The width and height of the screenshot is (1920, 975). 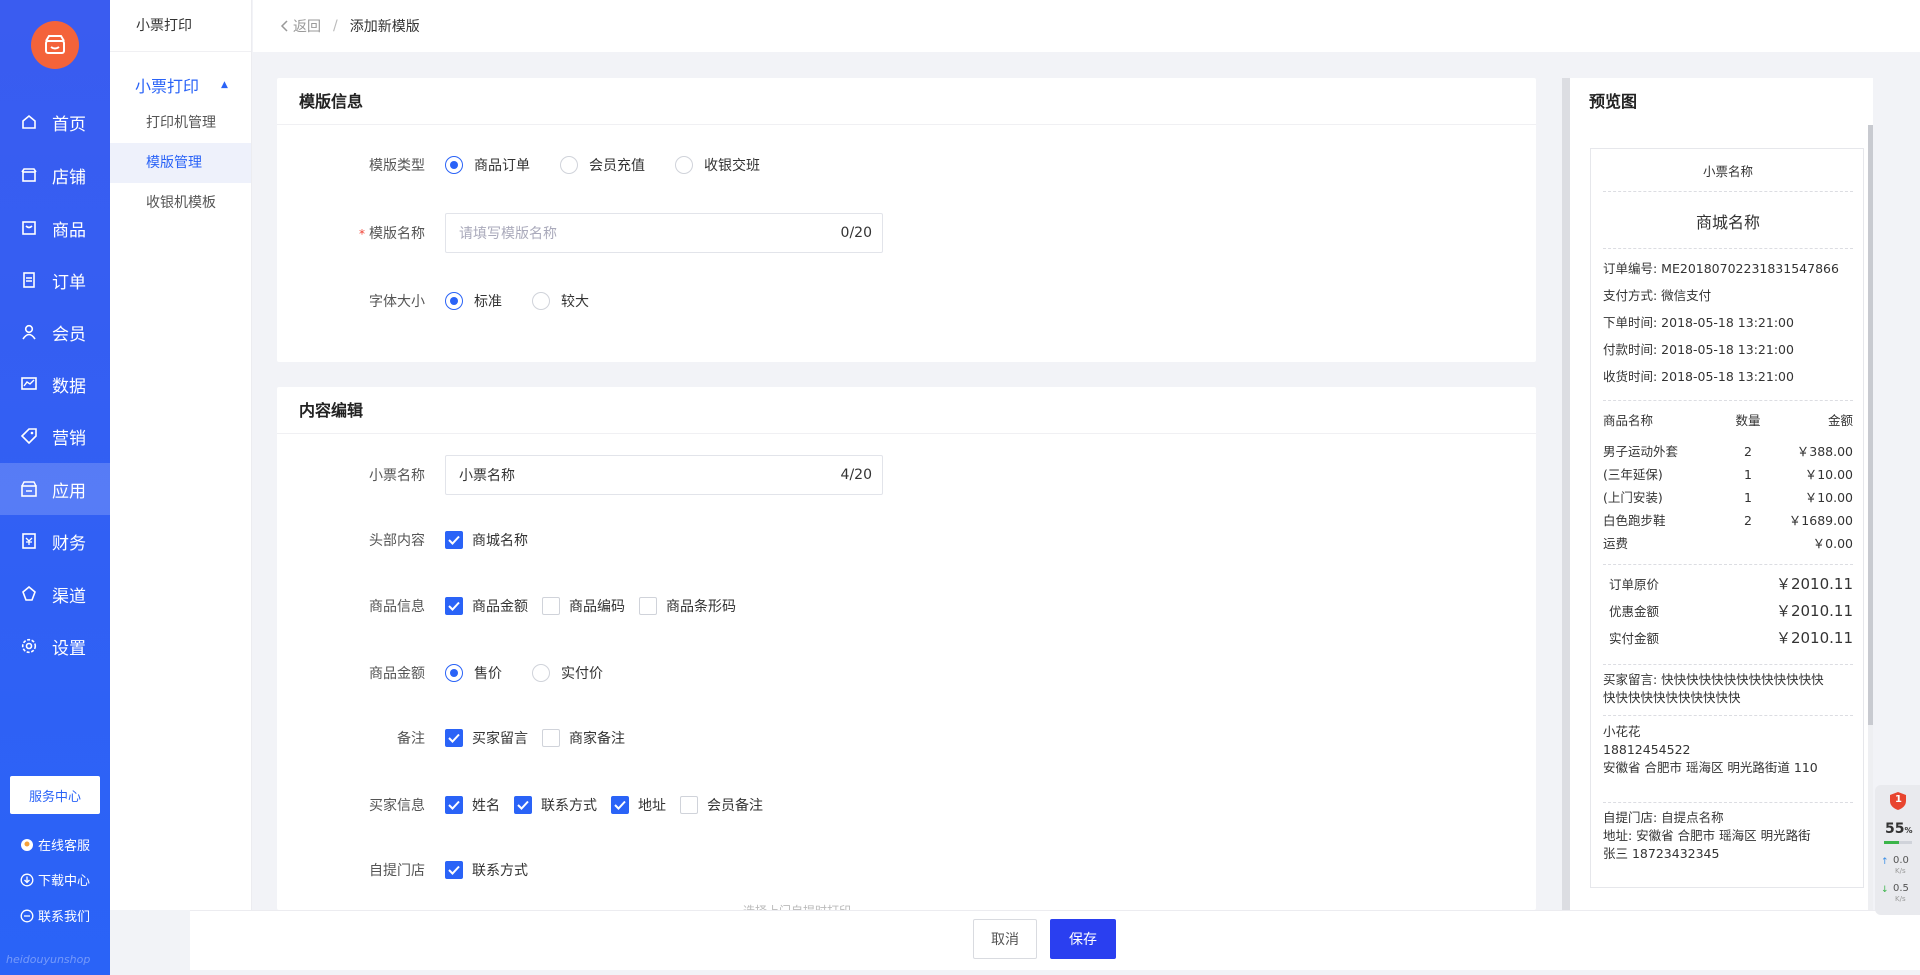 I want to click on preview-scrollbar-thumb, so click(x=1870, y=425).